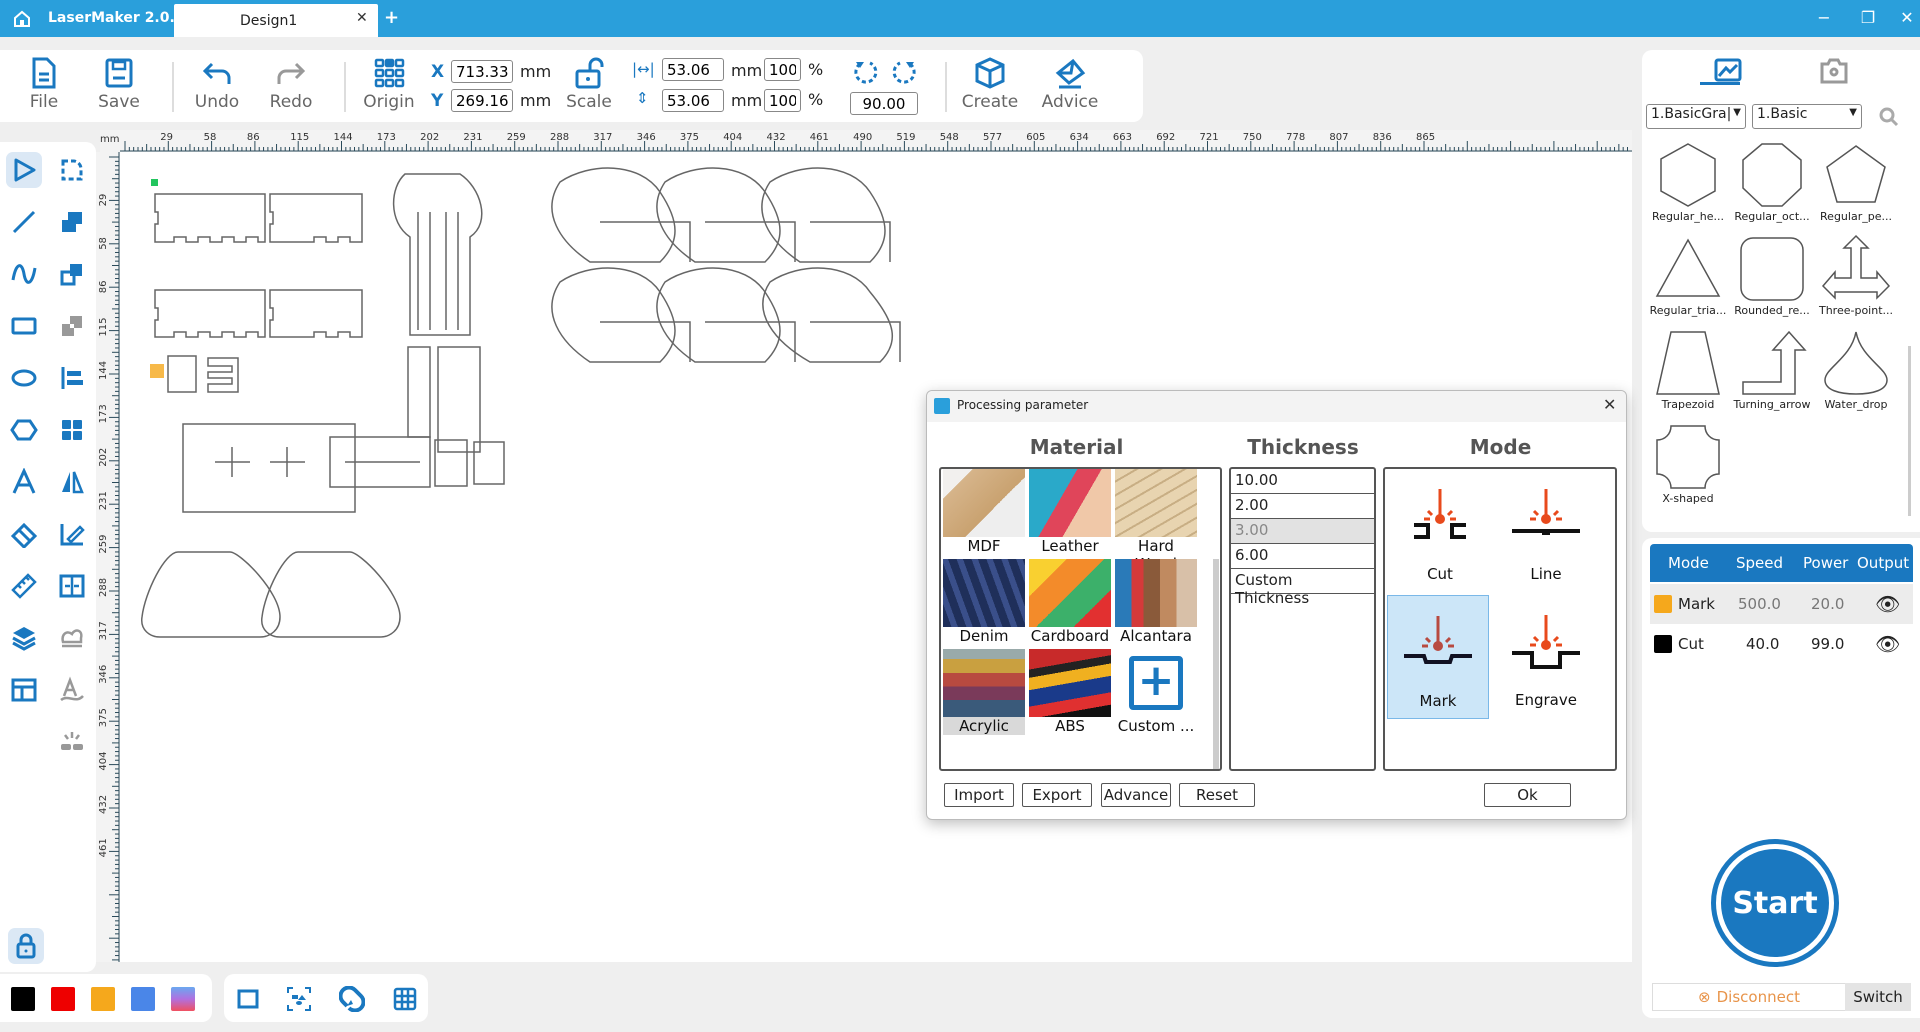 This screenshot has height=1032, width=1920. Describe the element at coordinates (24, 326) in the screenshot. I see `rectangle-tool` at that location.